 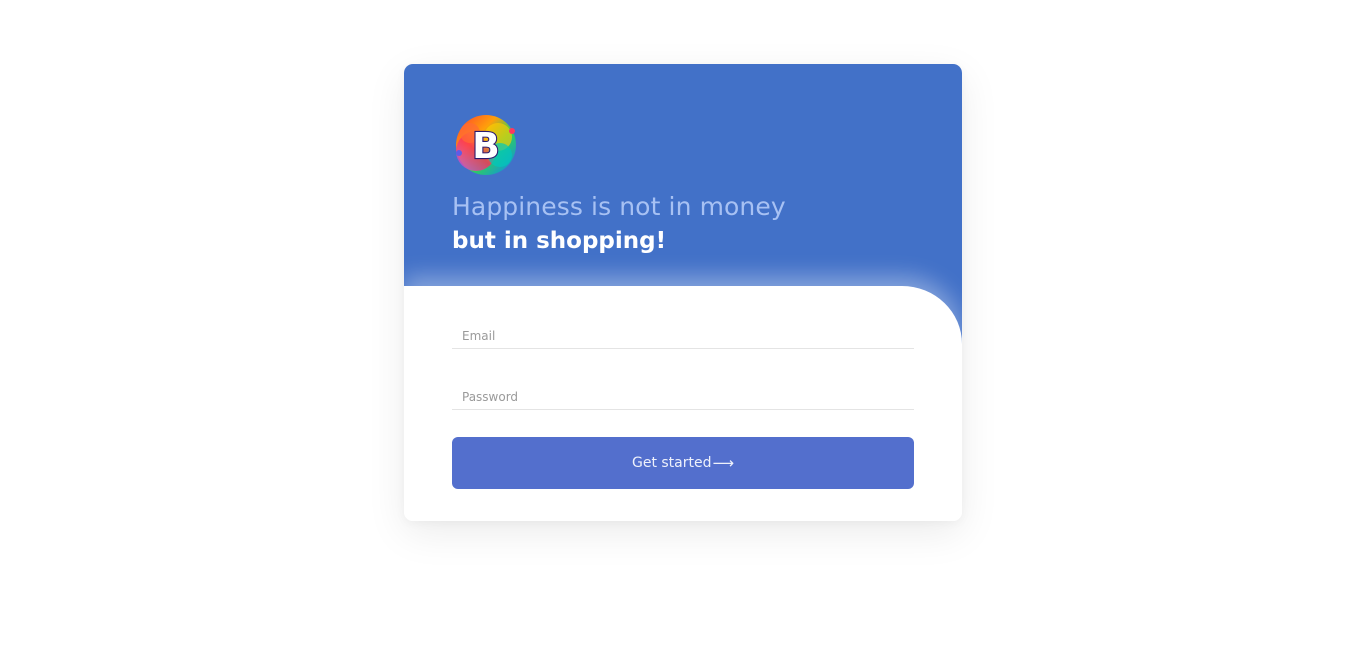 What do you see at coordinates (559, 241) in the screenshot?
I see `tagline-line-2: but in shopping!` at bounding box center [559, 241].